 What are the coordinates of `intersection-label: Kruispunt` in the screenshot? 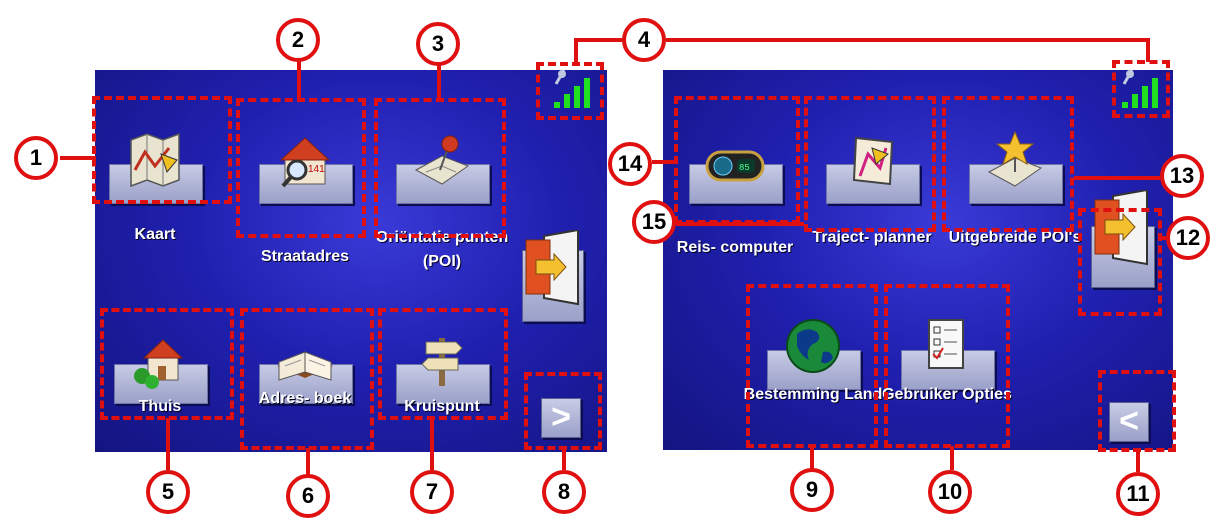 It's located at (442, 406).